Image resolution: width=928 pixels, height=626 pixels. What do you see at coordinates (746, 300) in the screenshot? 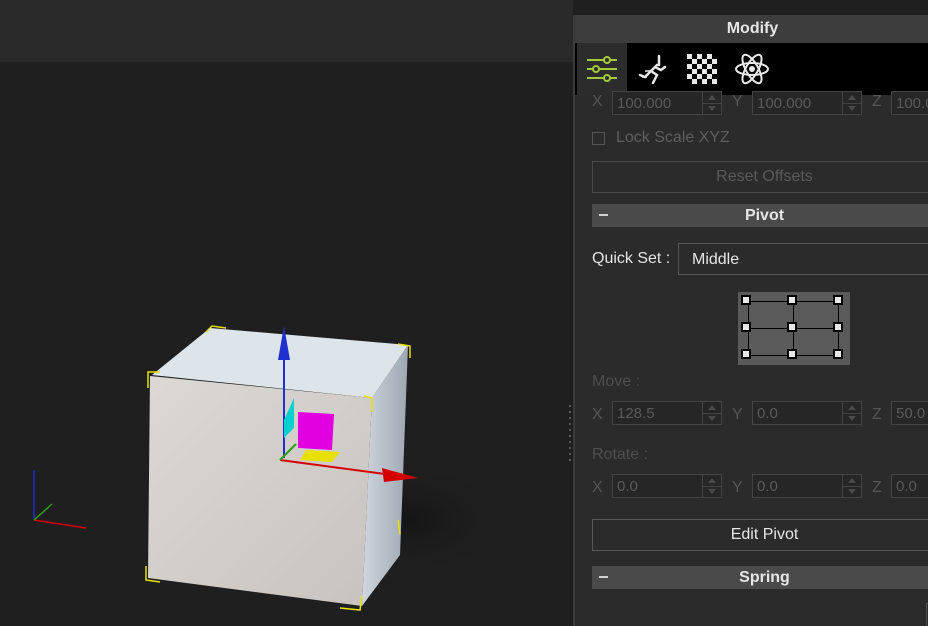
I see `pivot-point-top-left` at bounding box center [746, 300].